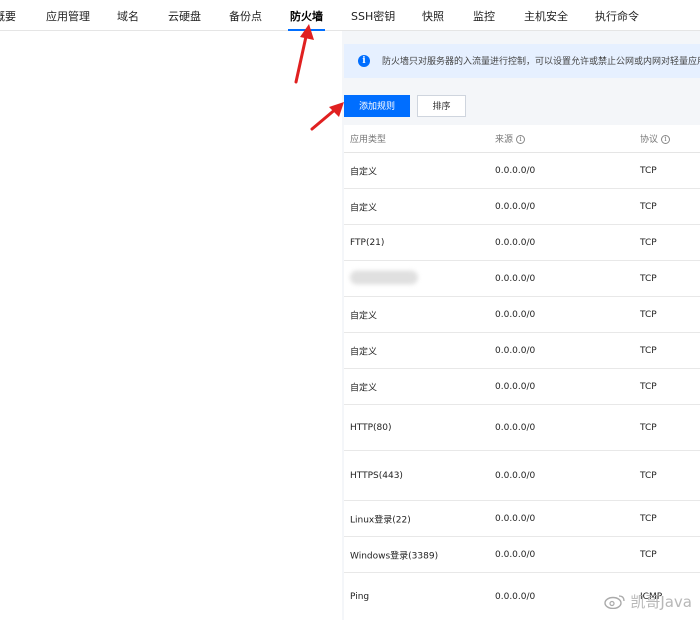 Image resolution: width=700 pixels, height=620 pixels. What do you see at coordinates (661, 602) in the screenshot?
I see `watermark-text: 凯哥Java` at bounding box center [661, 602].